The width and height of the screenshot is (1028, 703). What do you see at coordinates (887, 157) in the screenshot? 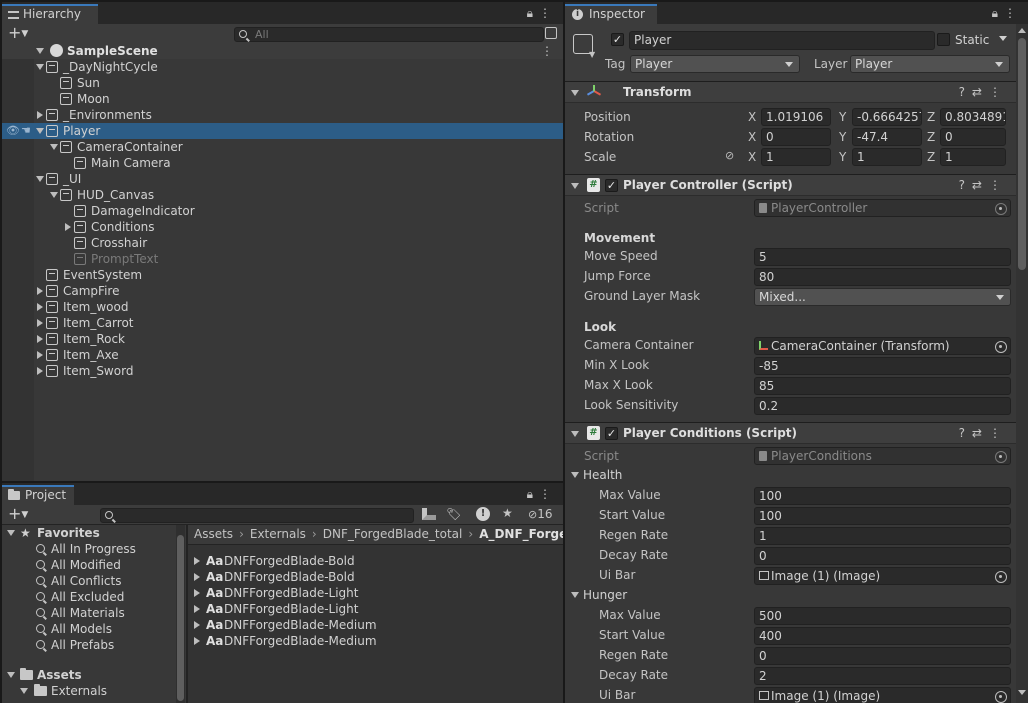
I see `transform-scale-y-field: 1` at bounding box center [887, 157].